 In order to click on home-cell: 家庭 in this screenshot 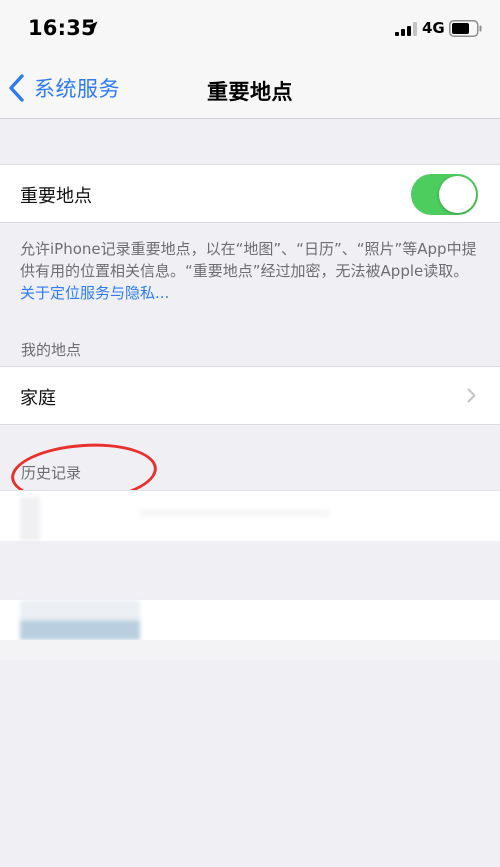, I will do `click(250, 395)`.